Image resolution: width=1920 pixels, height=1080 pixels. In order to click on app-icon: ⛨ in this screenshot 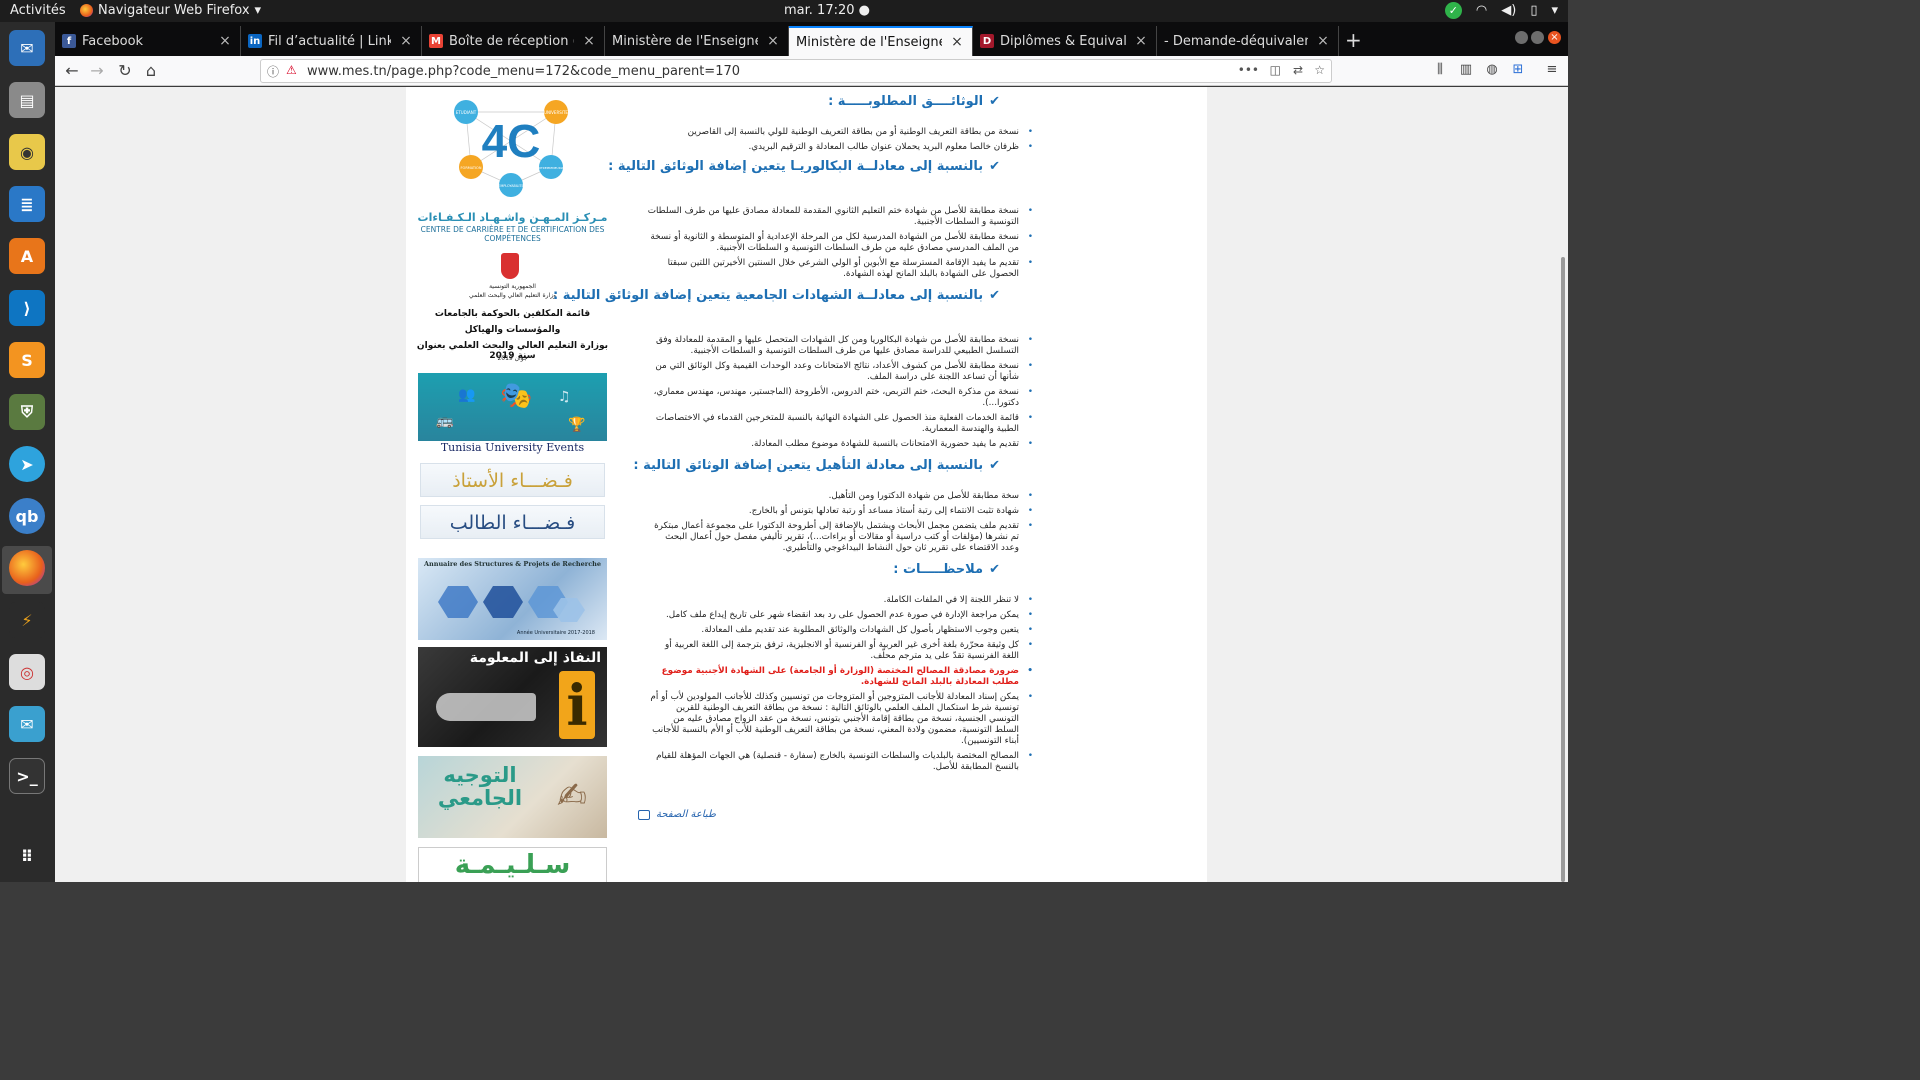, I will do `click(27, 412)`.